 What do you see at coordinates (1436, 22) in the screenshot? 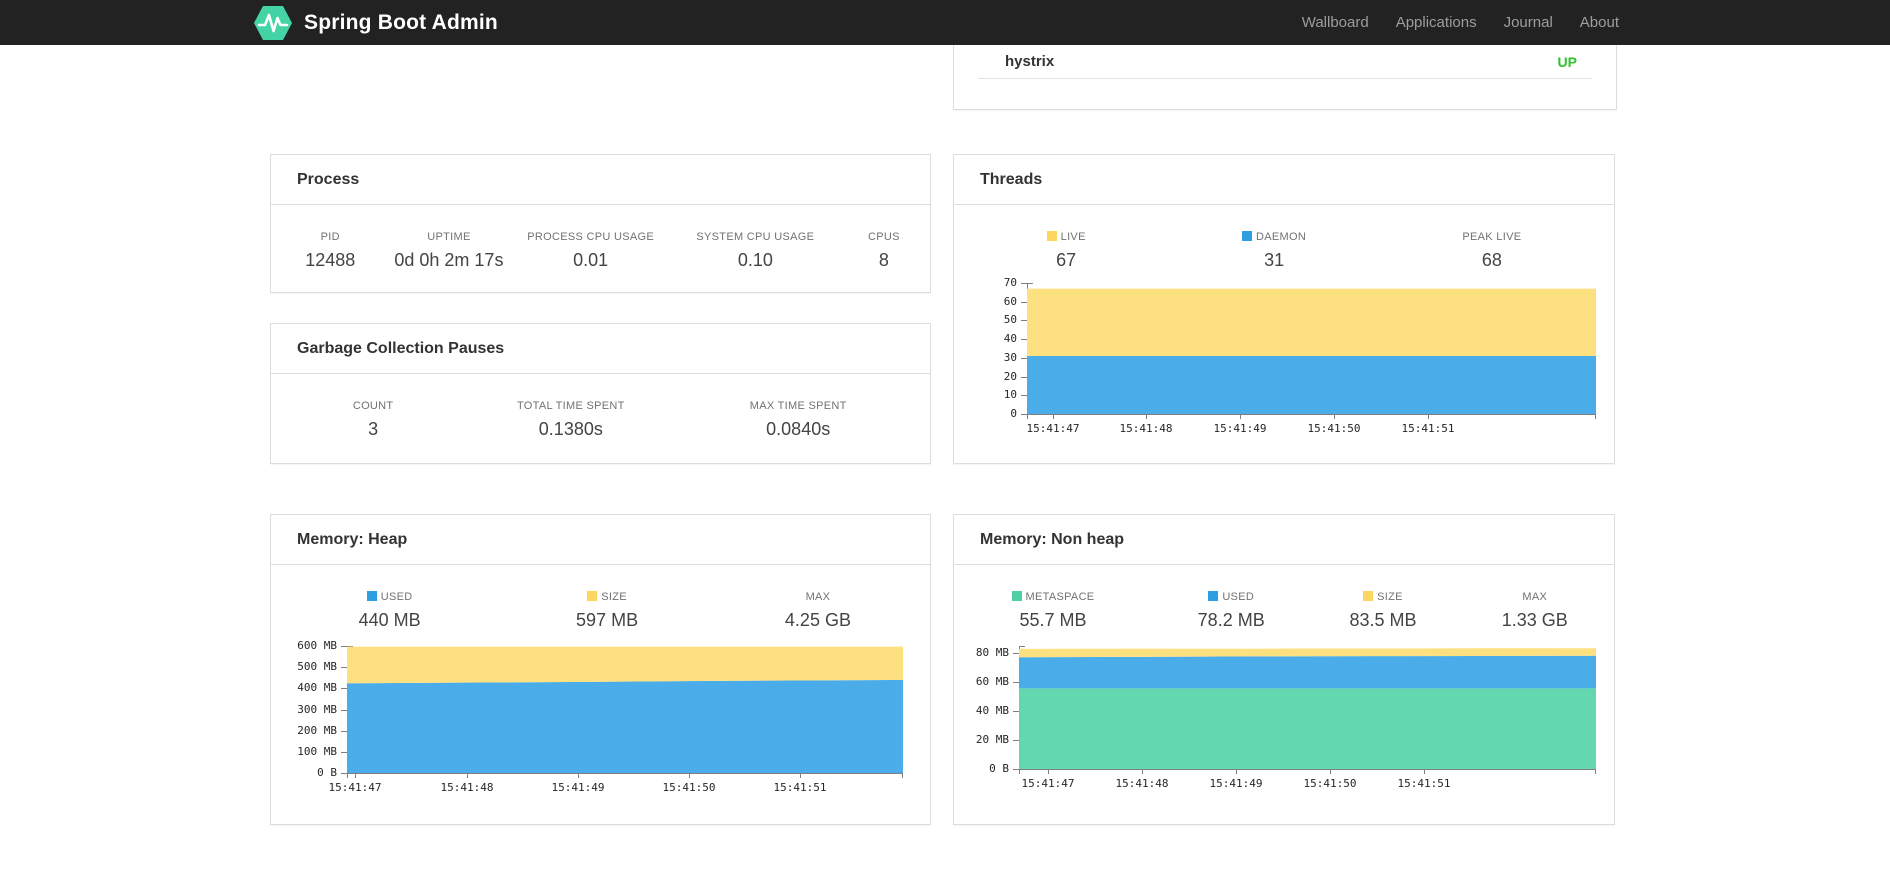
I see `nav-link-applications: Applications` at bounding box center [1436, 22].